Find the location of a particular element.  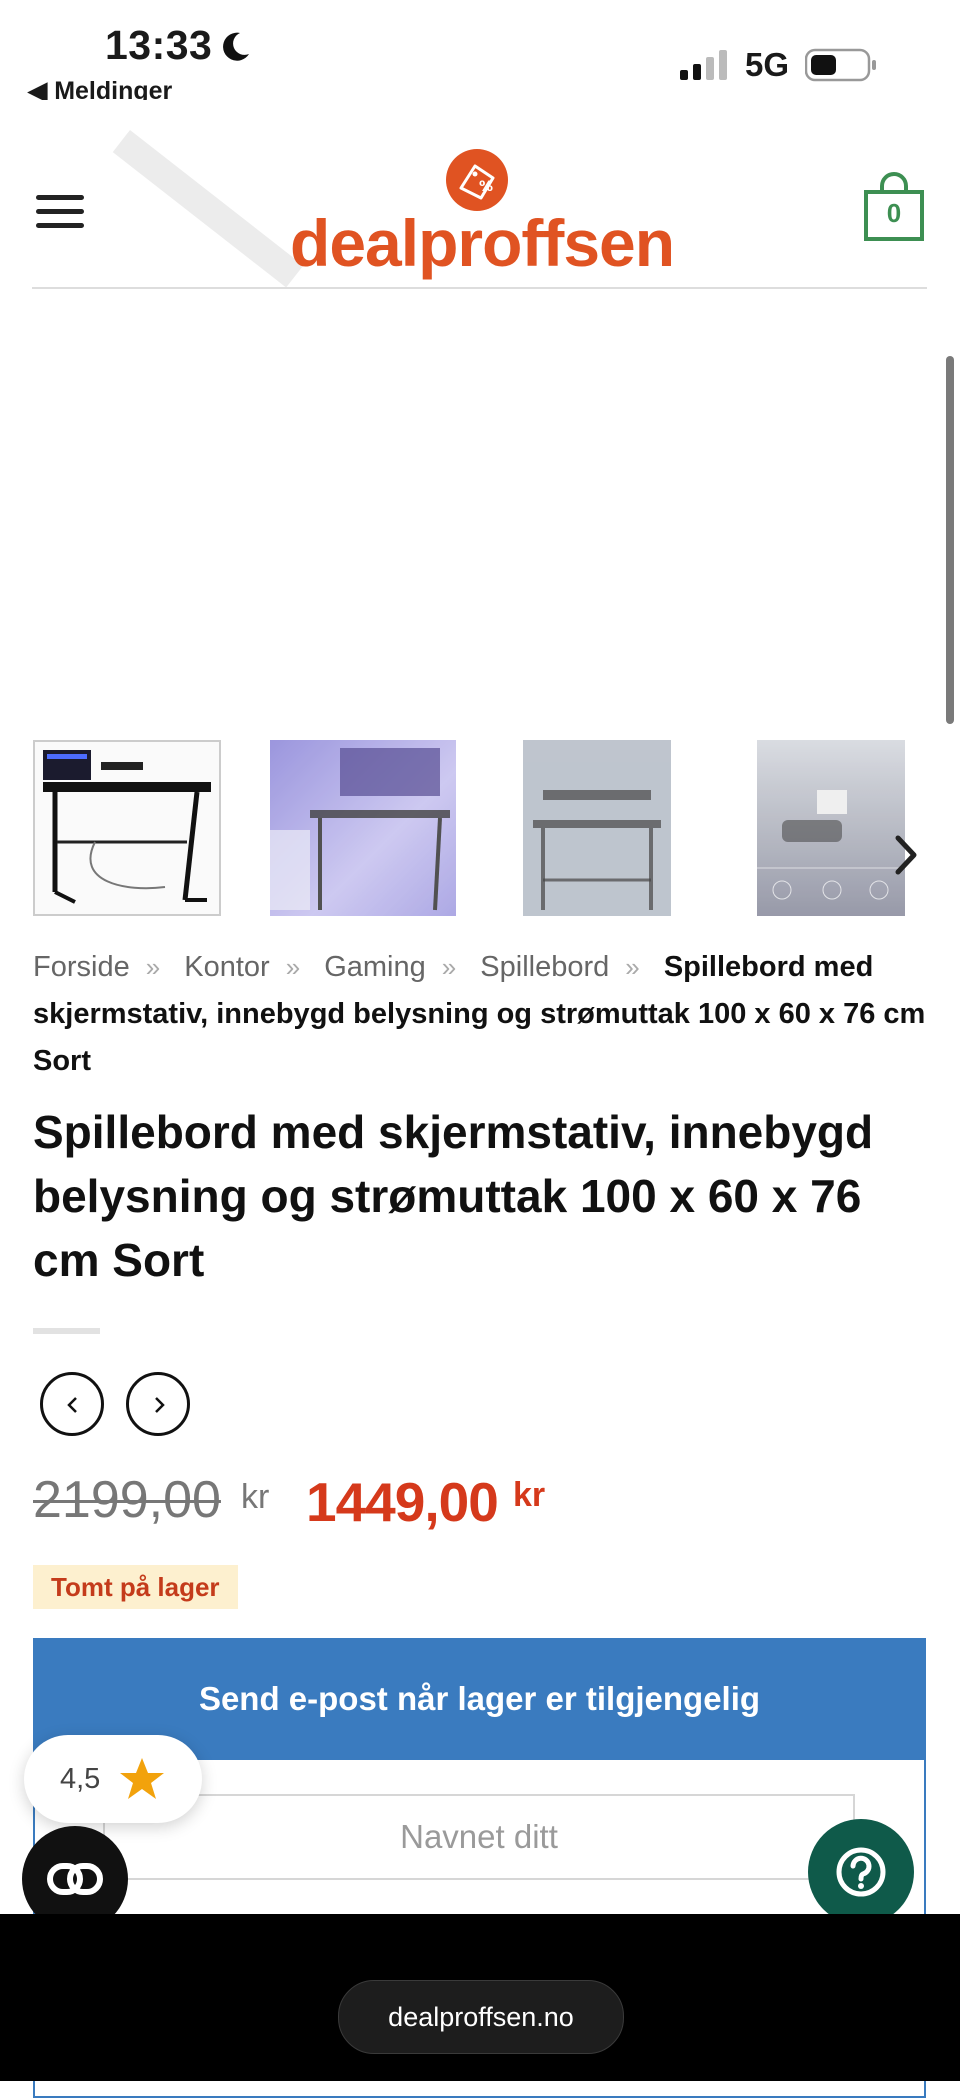

next-product-button is located at coordinates (158, 1404).